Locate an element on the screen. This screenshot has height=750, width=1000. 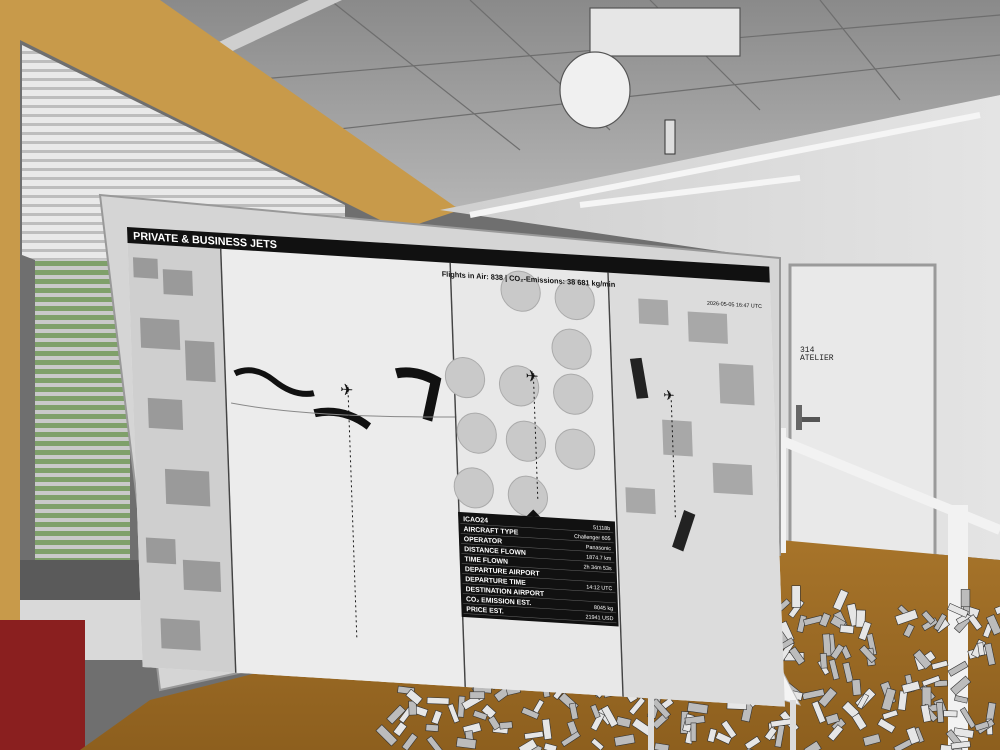
ventilation-duct is located at coordinates (665, 32).